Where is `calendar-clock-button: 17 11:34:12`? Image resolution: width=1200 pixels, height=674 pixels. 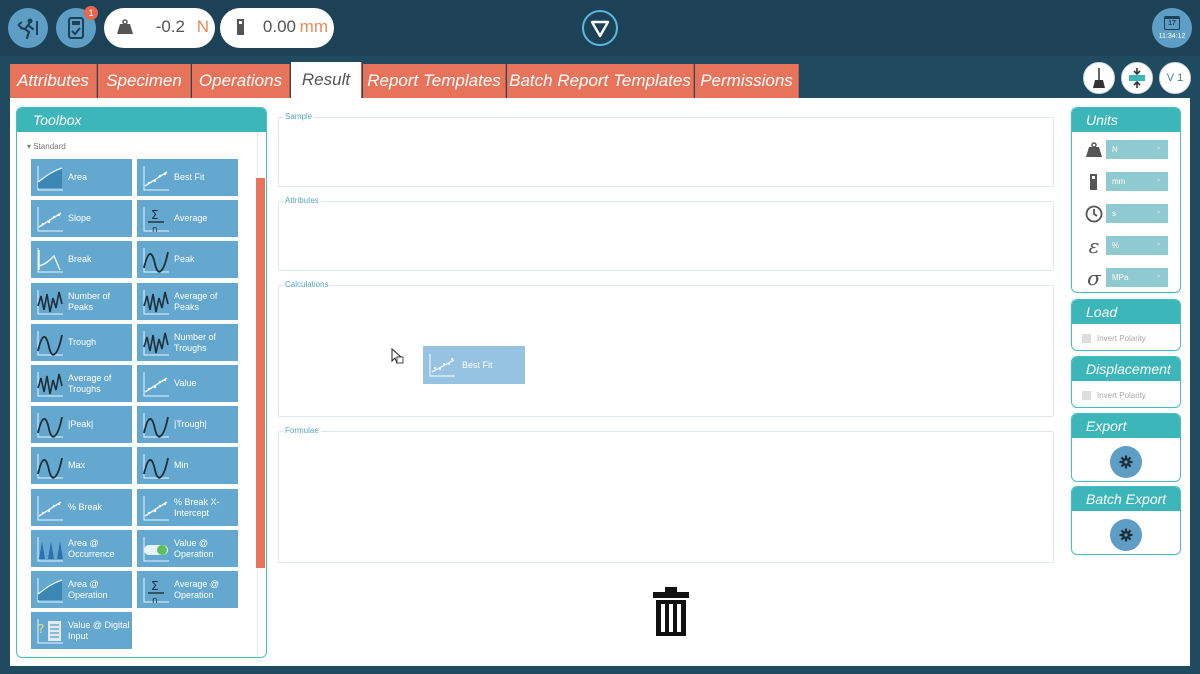
calendar-clock-button: 17 11:34:12 is located at coordinates (1172, 28).